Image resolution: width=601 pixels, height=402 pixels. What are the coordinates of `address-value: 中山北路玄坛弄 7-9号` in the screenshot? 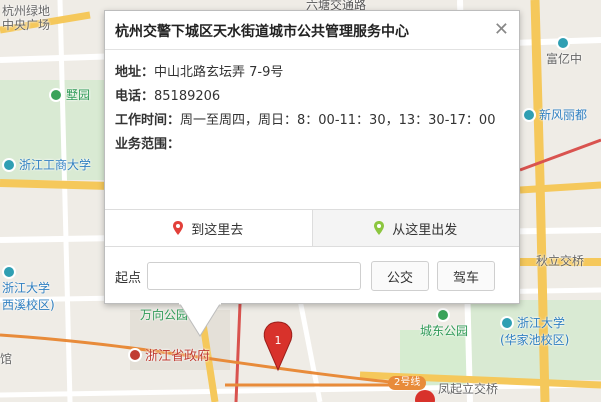 It's located at (219, 72).